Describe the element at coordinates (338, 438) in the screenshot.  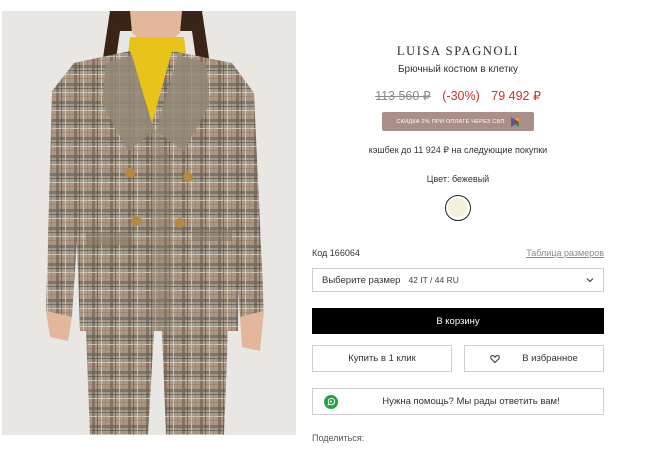
I see `share-label: Поделиться:` at that location.